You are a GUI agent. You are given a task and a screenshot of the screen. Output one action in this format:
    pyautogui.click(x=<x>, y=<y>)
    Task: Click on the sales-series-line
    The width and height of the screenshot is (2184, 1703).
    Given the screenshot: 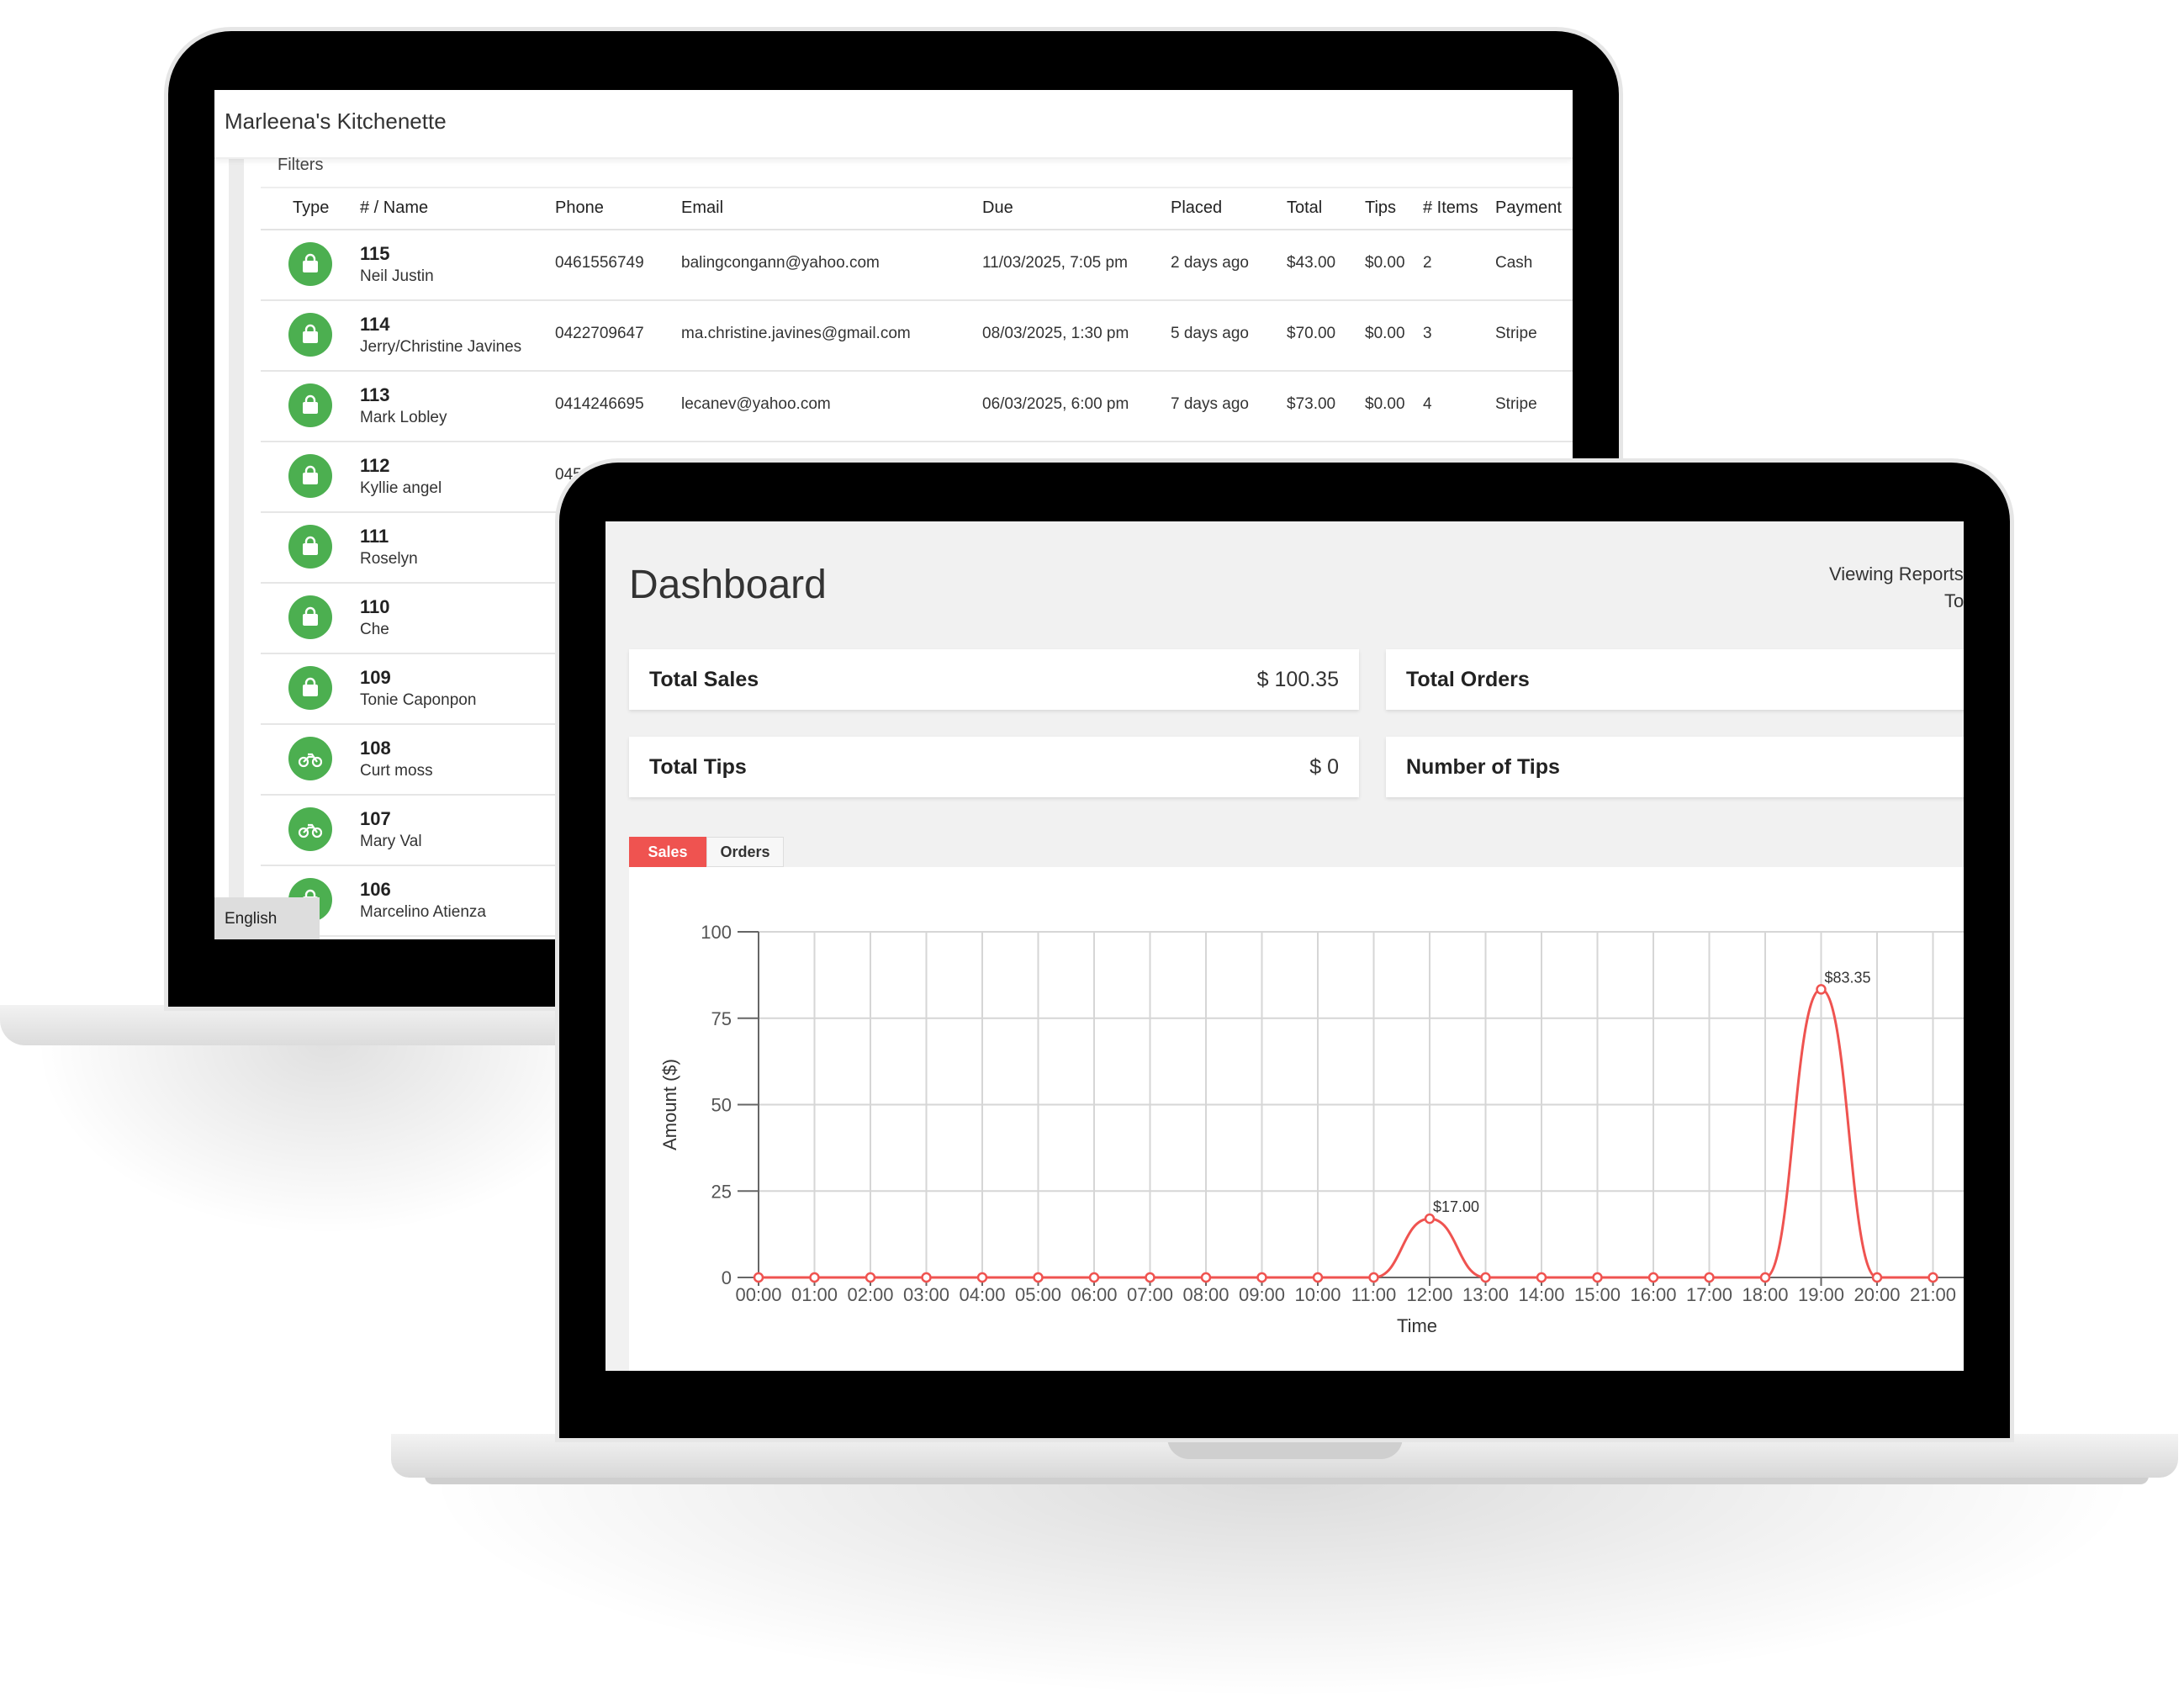 What is the action you would take?
    pyautogui.click(x=1346, y=1133)
    